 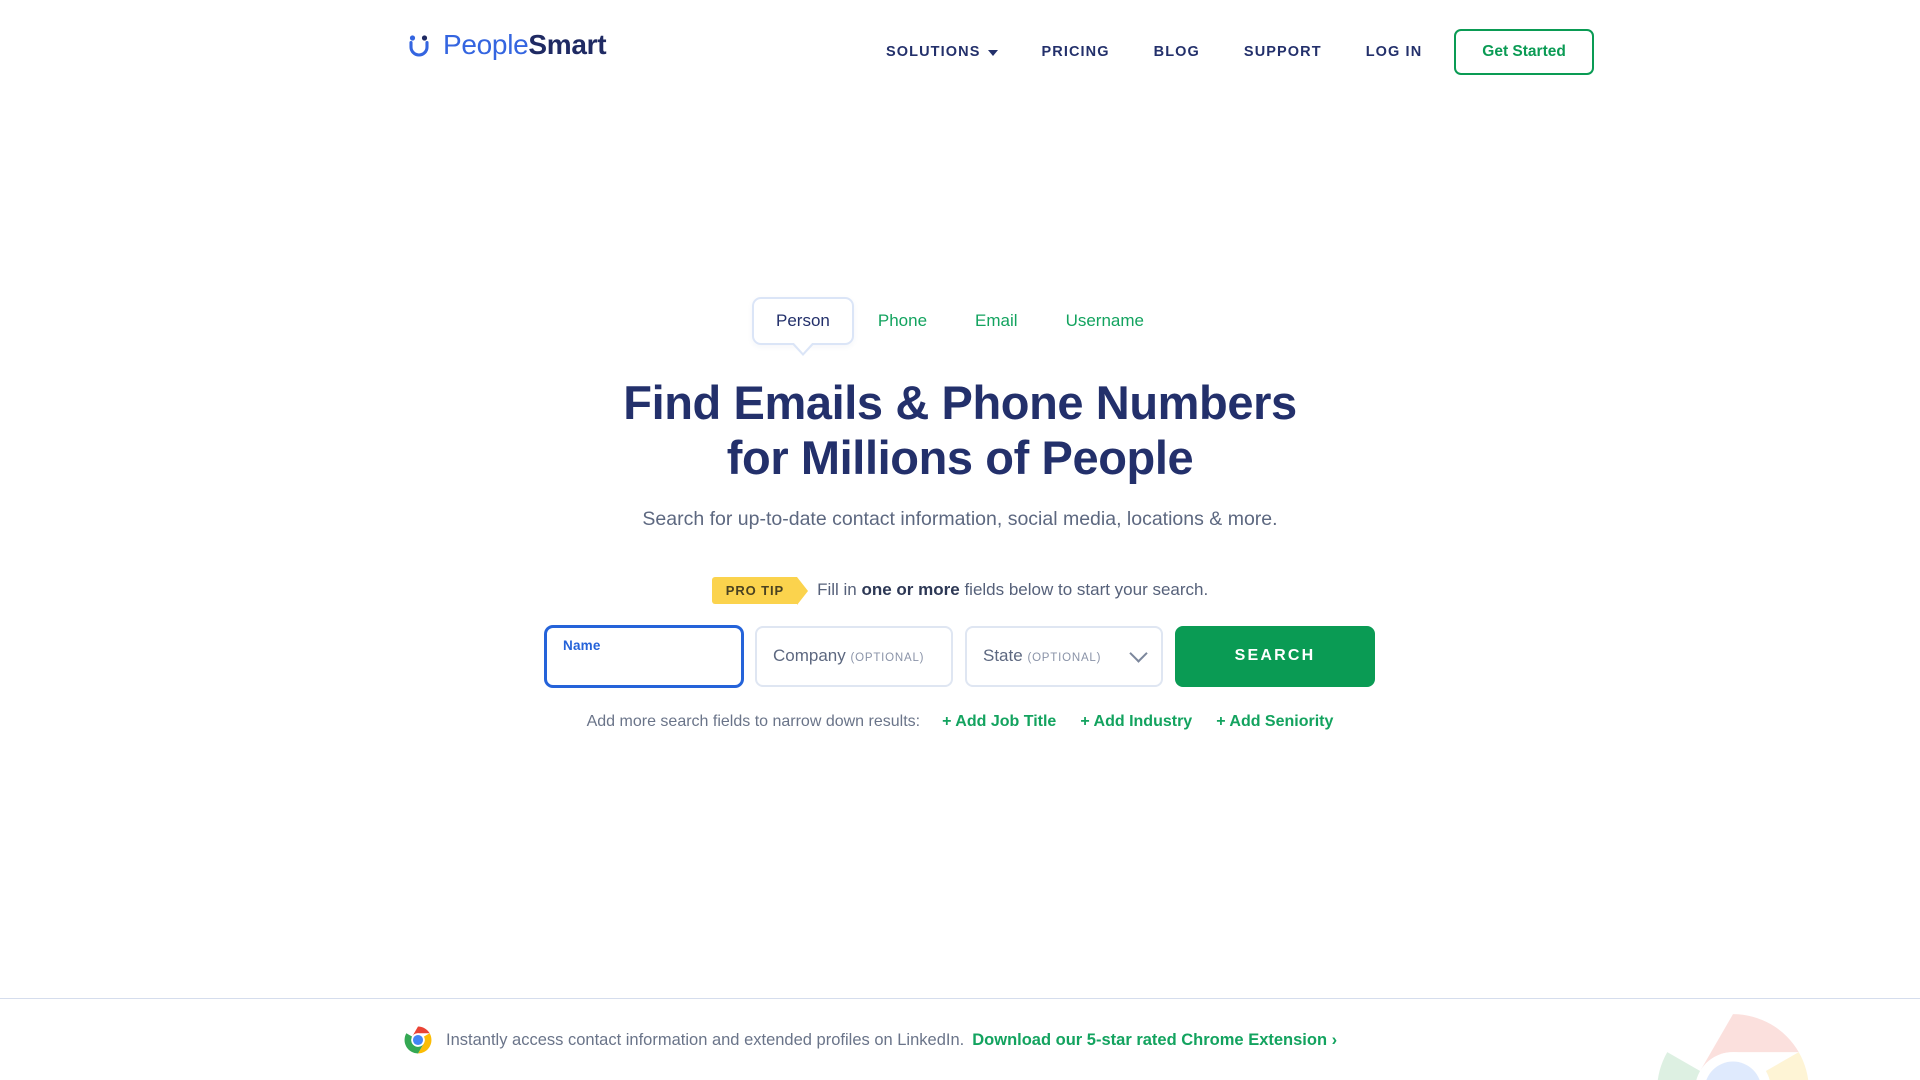 I want to click on company-field: Company (OPTIONAL), so click(x=854, y=656).